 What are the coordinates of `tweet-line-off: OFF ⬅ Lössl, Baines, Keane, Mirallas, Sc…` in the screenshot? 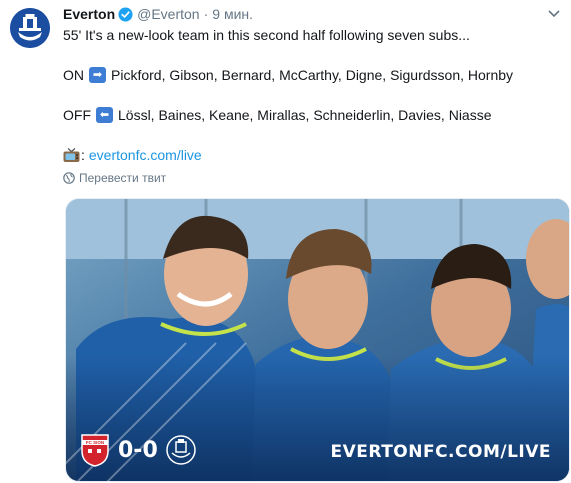 It's located at (313, 115).